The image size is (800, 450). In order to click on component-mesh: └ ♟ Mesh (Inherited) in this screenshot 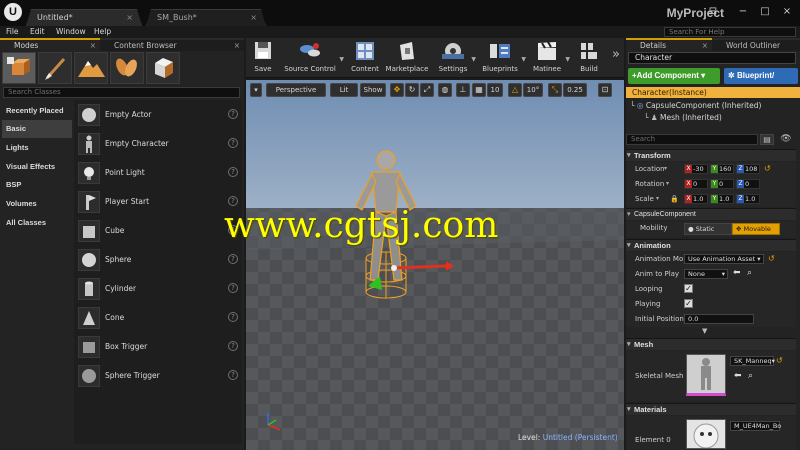, I will do `click(713, 117)`.